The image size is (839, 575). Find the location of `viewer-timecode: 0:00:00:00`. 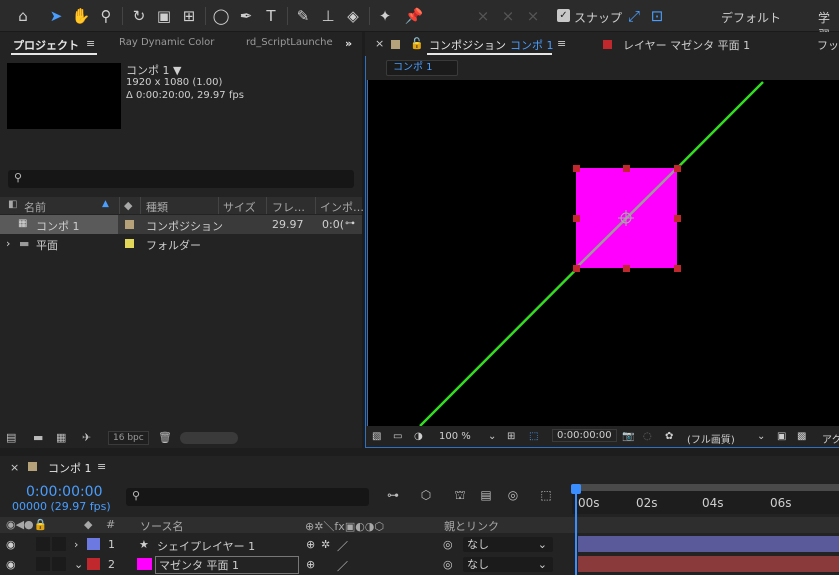

viewer-timecode: 0:00:00:00 is located at coordinates (584, 435).